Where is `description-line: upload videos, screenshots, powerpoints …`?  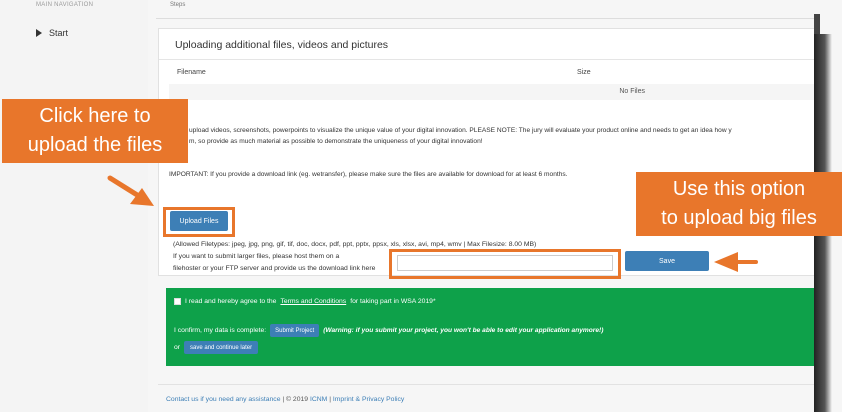
description-line: upload videos, screenshots, powerpoints … is located at coordinates (460, 130).